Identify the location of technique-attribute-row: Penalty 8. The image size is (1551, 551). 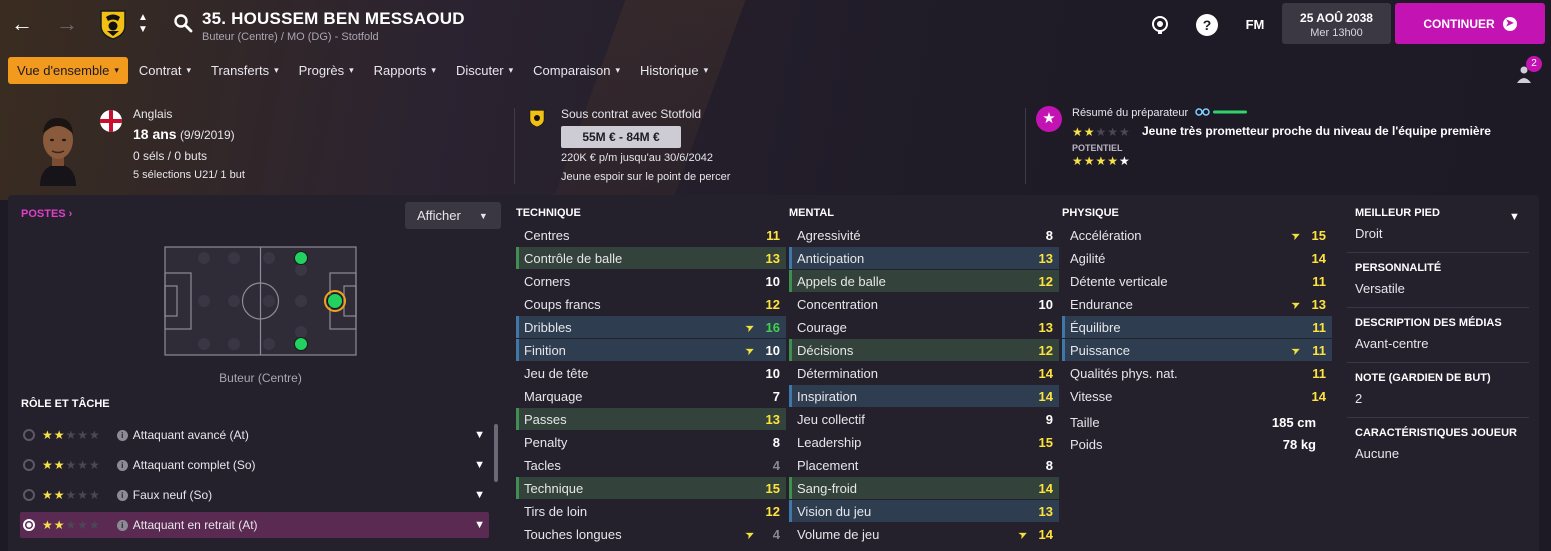
(651, 442).